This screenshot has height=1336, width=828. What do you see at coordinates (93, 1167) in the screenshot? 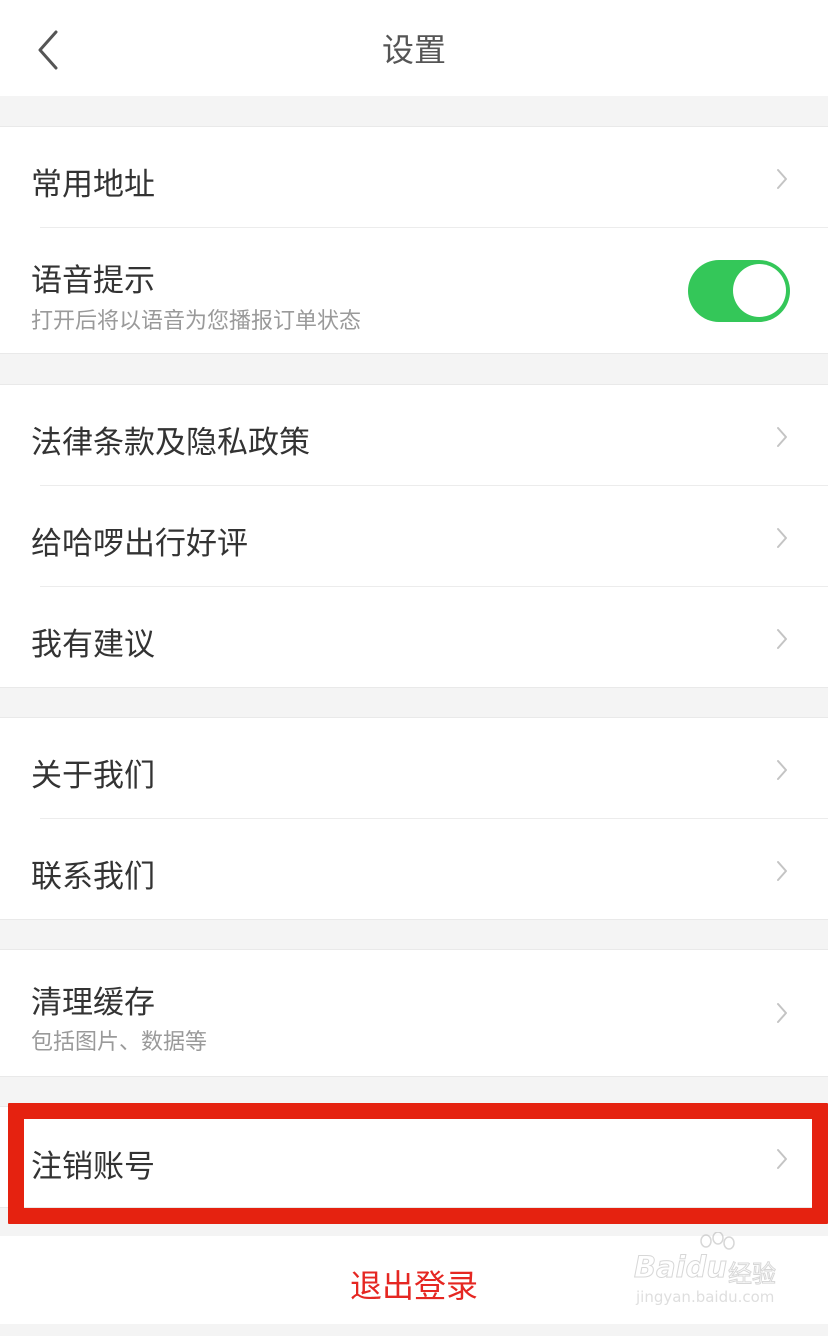
I see `row-label: 注销账号` at bounding box center [93, 1167].